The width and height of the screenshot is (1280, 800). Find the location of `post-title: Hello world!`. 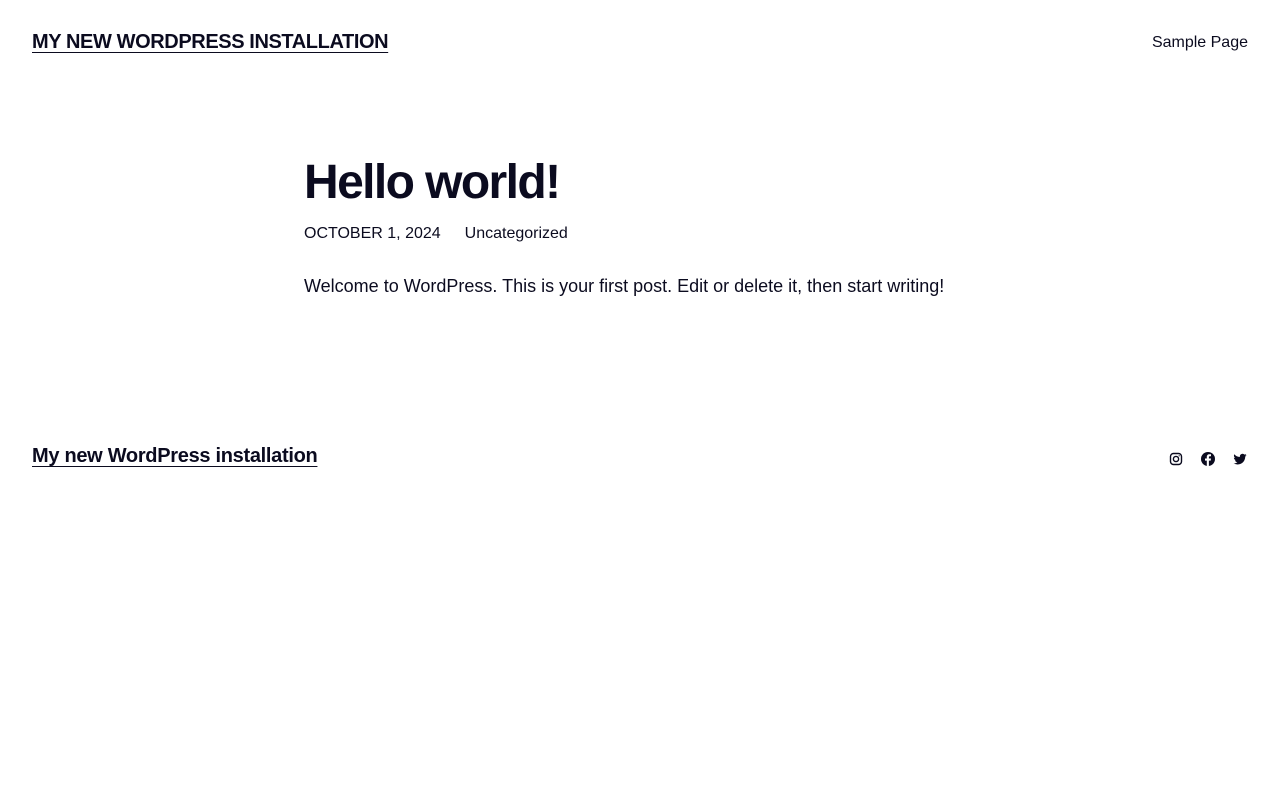

post-title: Hello world! is located at coordinates (432, 182).